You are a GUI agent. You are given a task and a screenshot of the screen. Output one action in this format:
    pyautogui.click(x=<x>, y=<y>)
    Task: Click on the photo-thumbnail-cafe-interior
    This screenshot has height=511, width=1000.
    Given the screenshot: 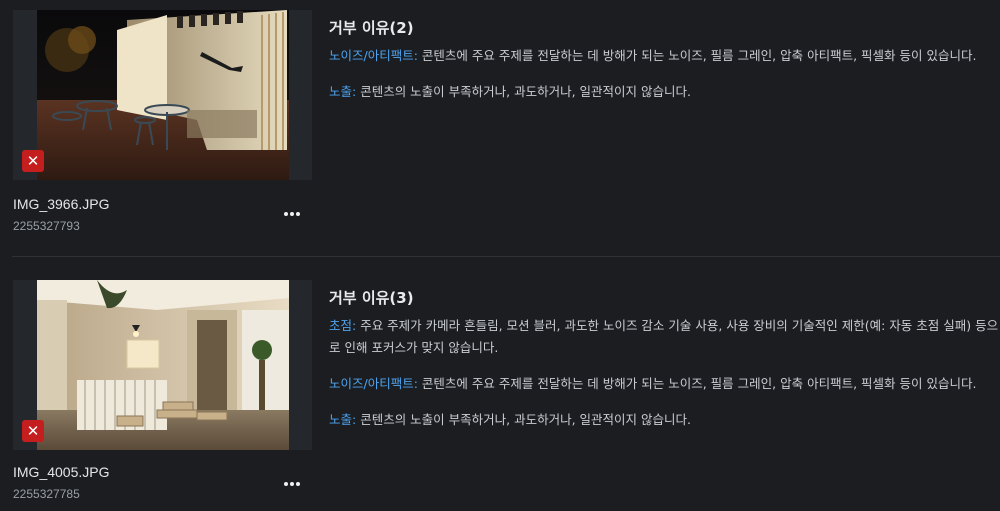 What is the action you would take?
    pyautogui.click(x=163, y=365)
    